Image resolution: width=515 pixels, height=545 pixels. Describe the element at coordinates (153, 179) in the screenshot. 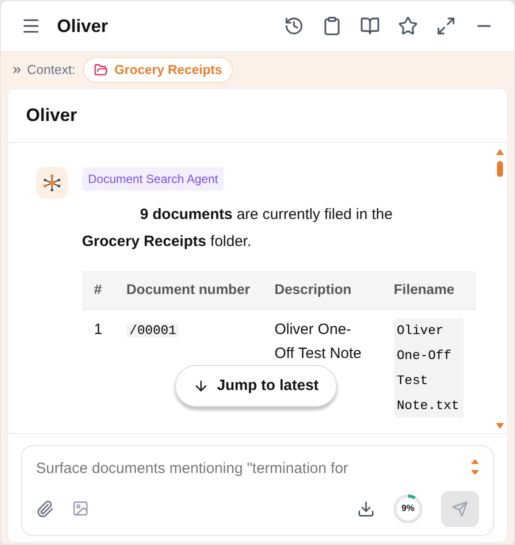

I see `agent-badge: Document Search Agent` at that location.